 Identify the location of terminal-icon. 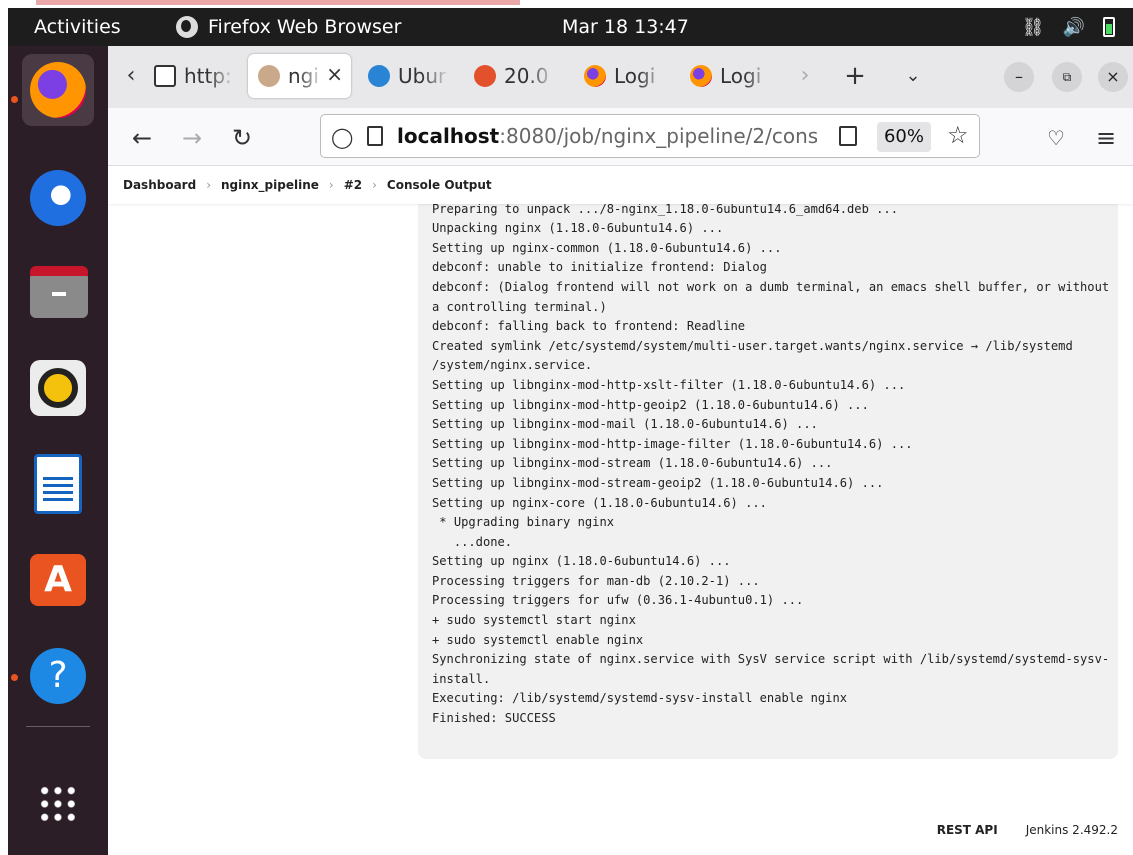
(165, 76).